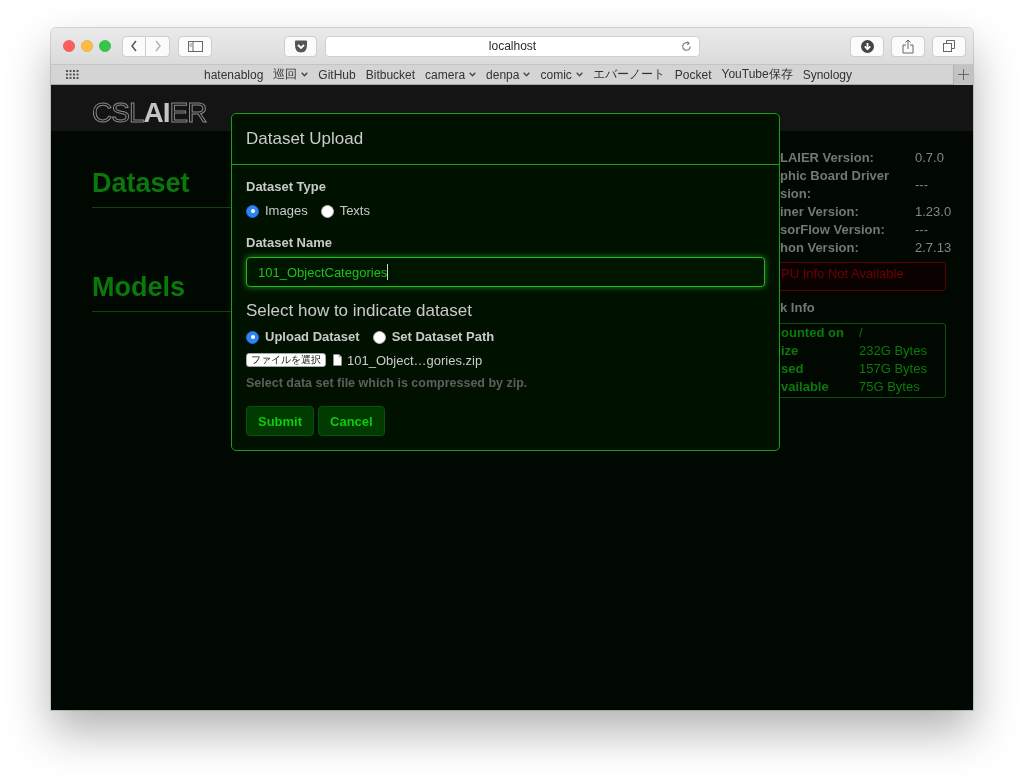 Image resolution: width=1024 pixels, height=783 pixels. What do you see at coordinates (312, 337) in the screenshot?
I see `radio-label: Upload Dataset` at bounding box center [312, 337].